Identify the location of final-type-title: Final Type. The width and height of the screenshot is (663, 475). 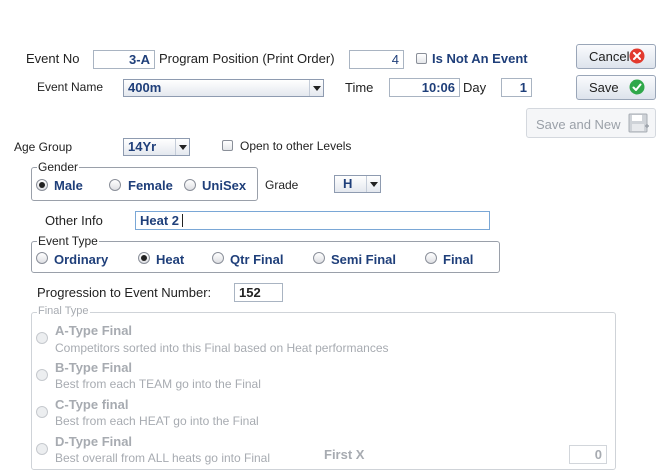
(63, 311).